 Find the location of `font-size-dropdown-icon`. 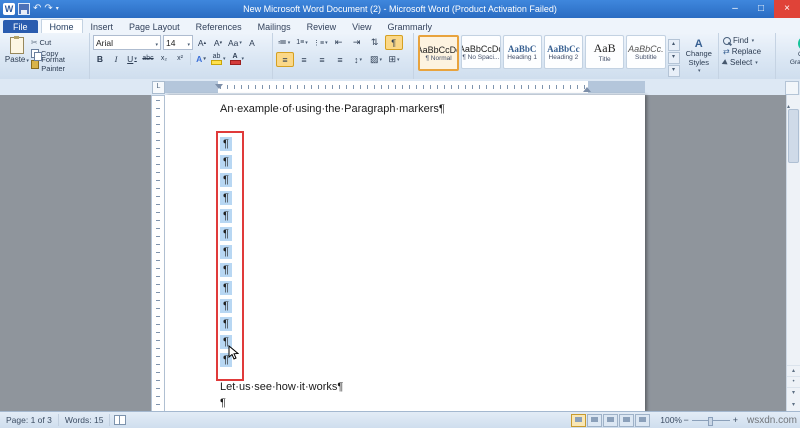

font-size-dropdown-icon is located at coordinates (188, 43).